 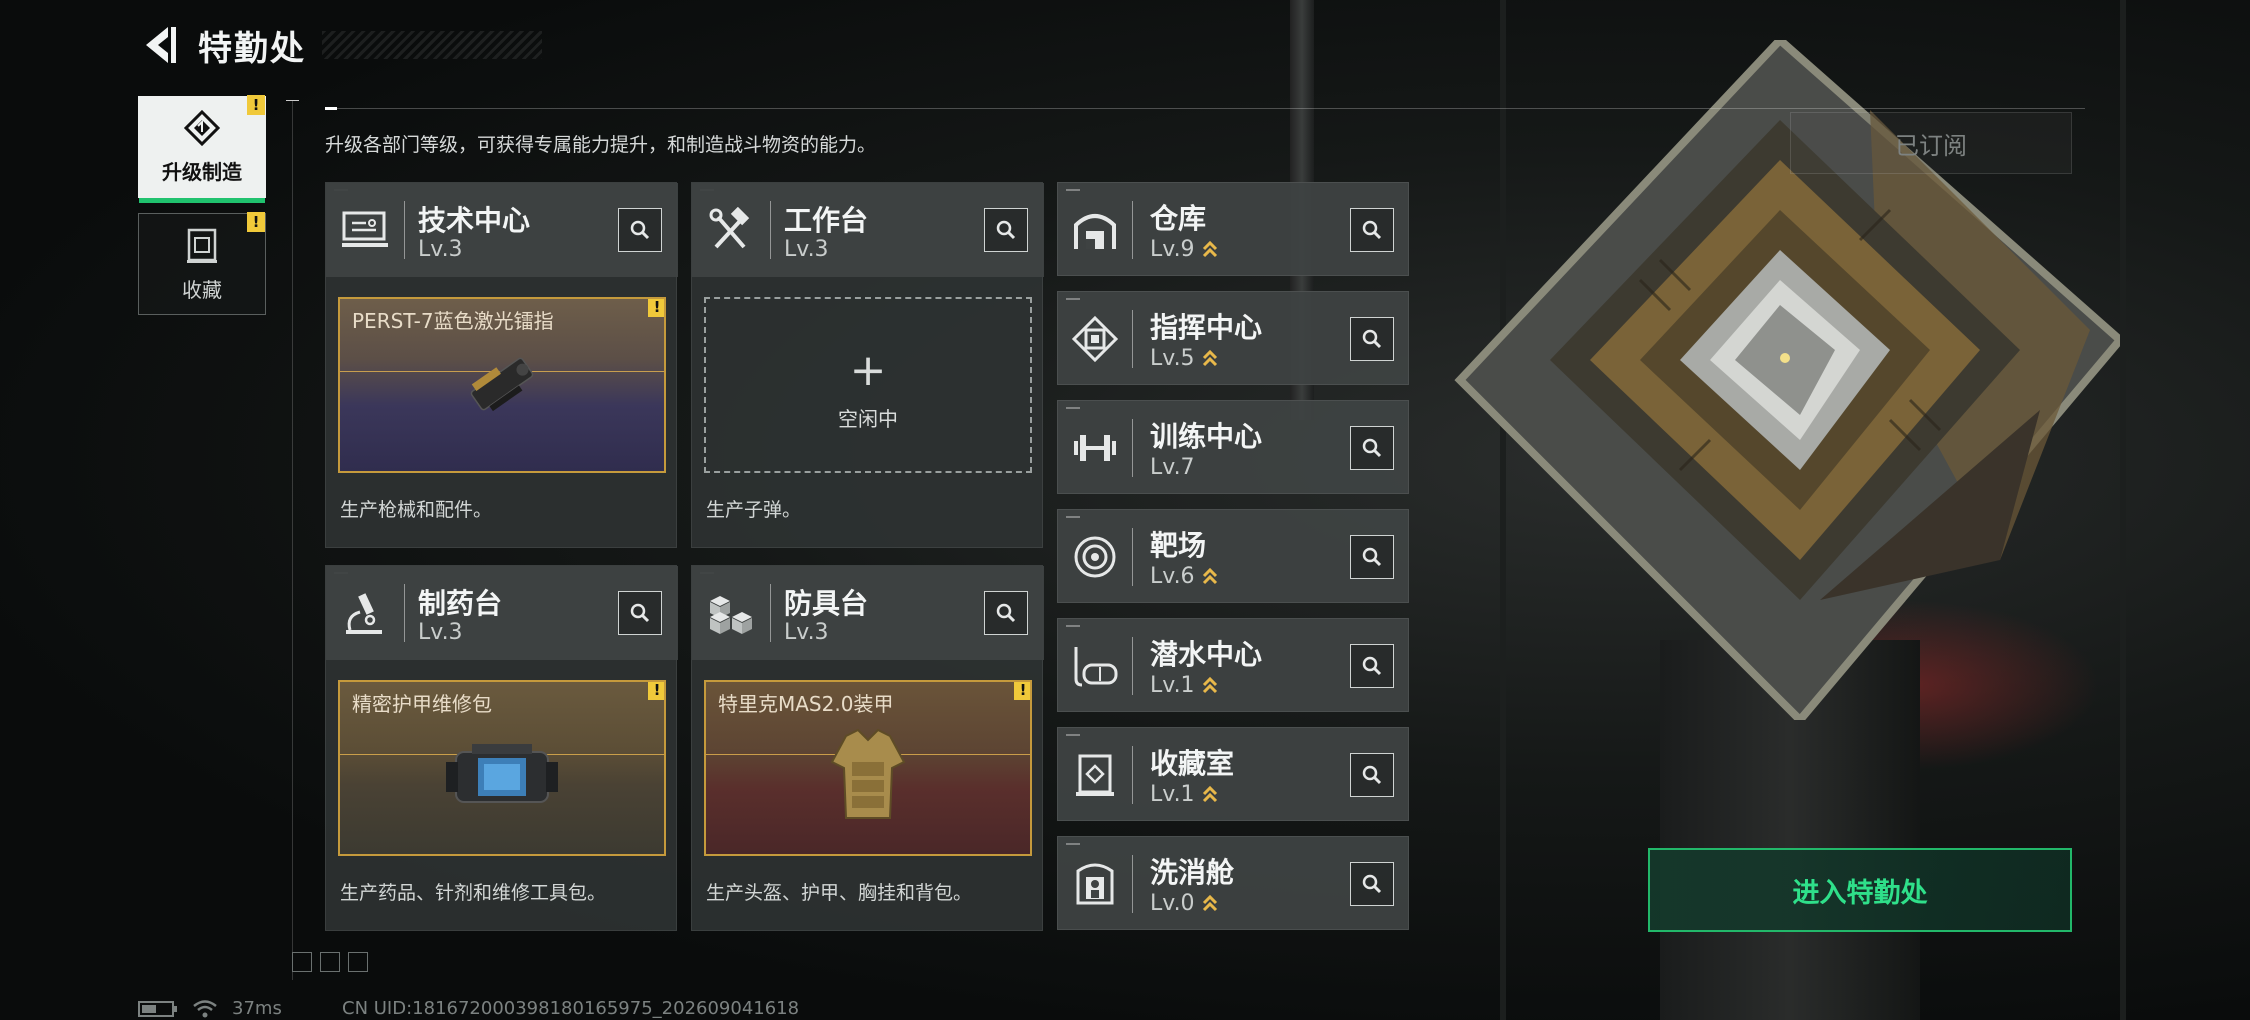 I want to click on decorative-boxes, so click(x=330, y=962).